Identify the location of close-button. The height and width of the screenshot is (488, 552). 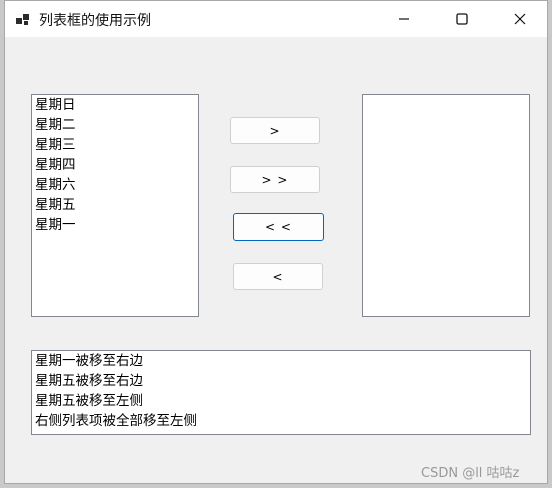
(519, 19).